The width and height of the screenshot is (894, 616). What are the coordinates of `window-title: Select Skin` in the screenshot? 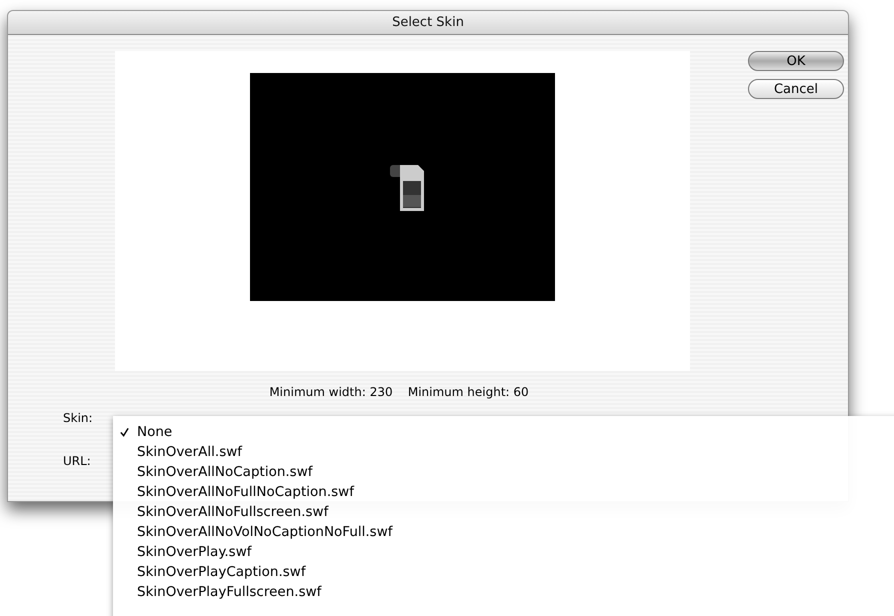 It's located at (428, 22).